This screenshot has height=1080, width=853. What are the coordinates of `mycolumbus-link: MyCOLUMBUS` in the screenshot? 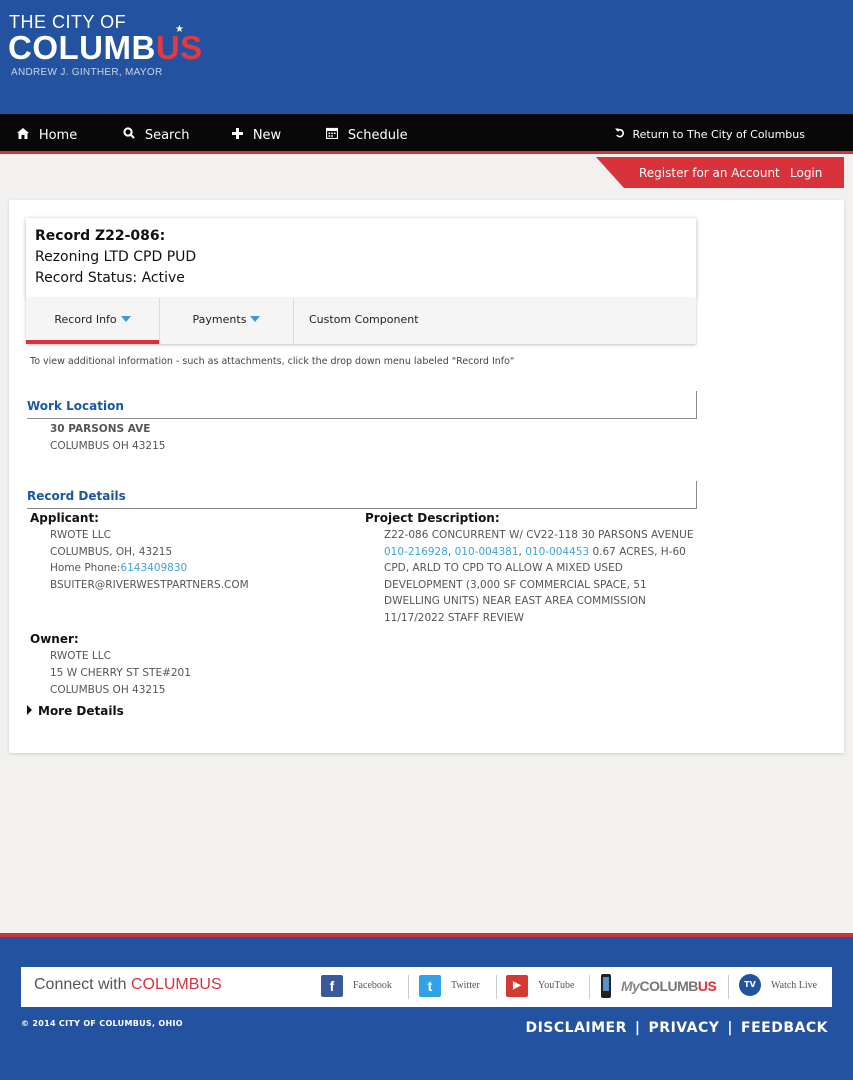 It's located at (658, 986).